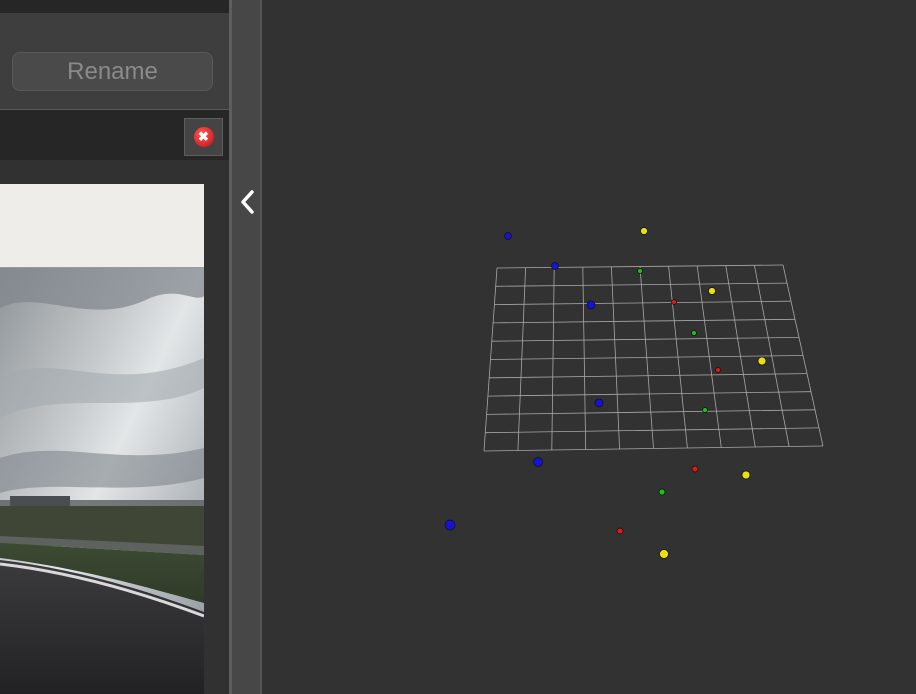 The height and width of the screenshot is (694, 916). I want to click on rename-area: Rename, so click(114, 61).